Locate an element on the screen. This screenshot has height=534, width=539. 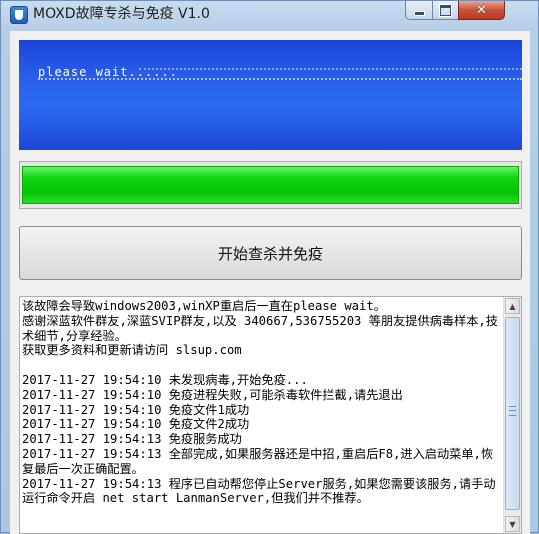
maximize-icon is located at coordinates (445, 10).